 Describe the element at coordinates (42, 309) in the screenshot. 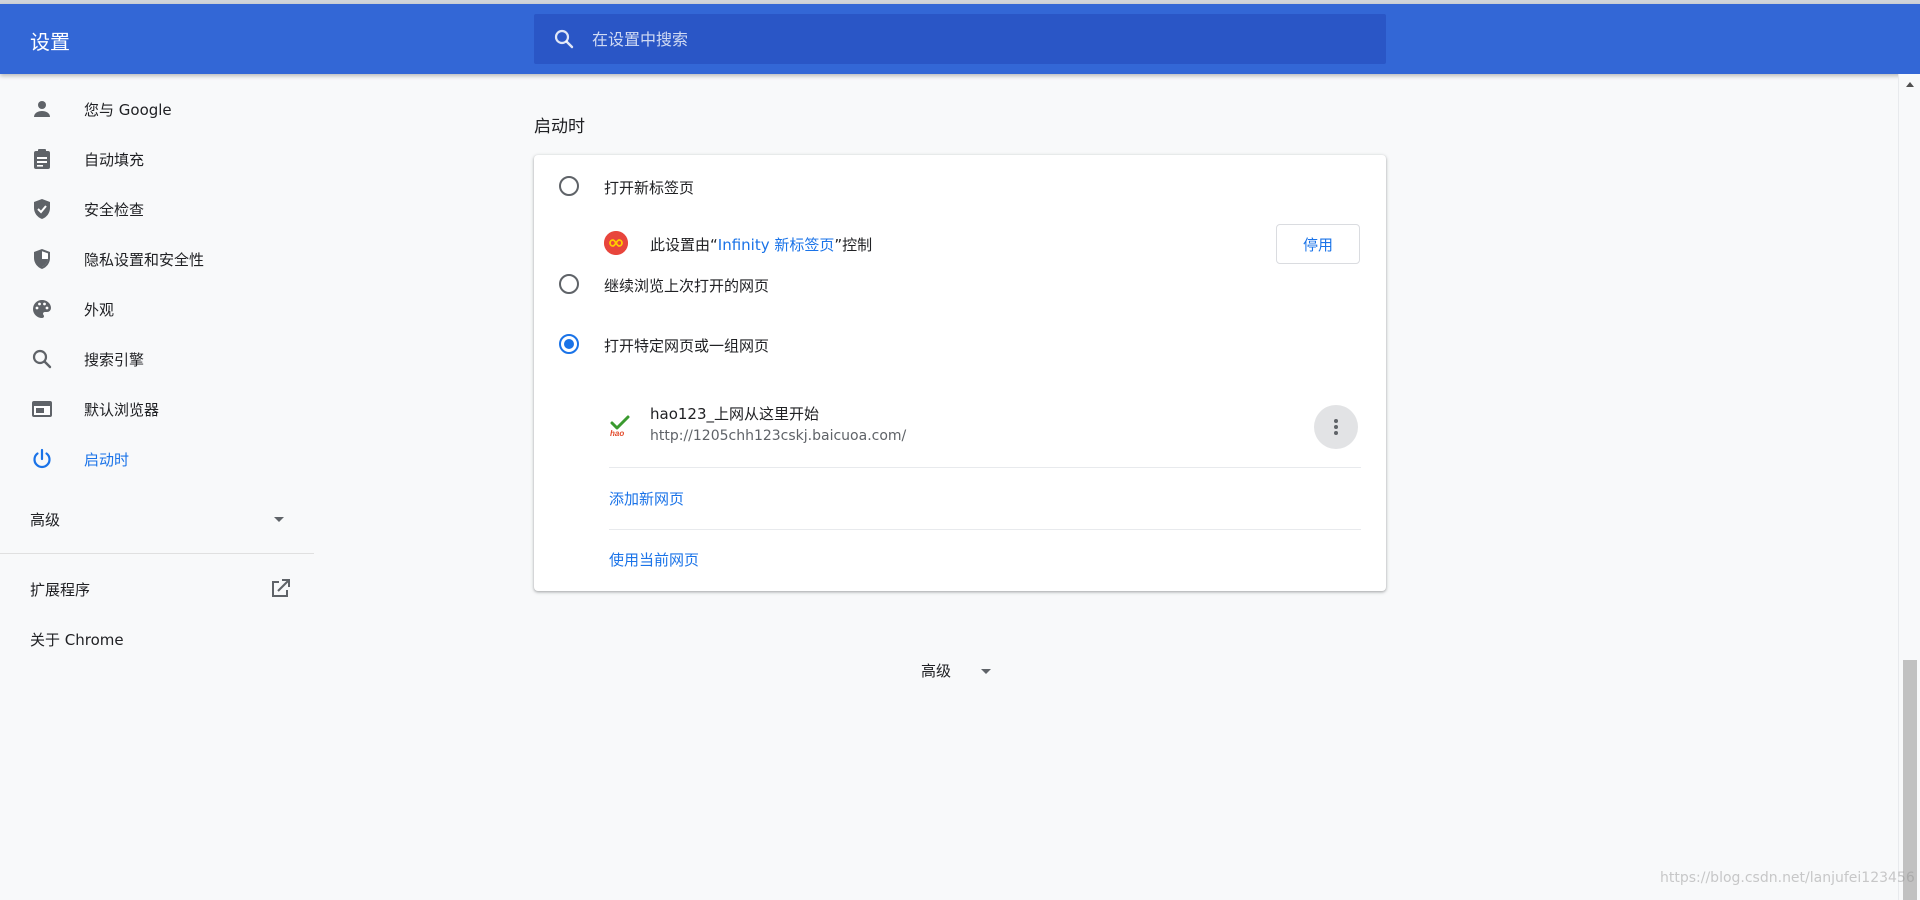

I see `palette-icon` at that location.